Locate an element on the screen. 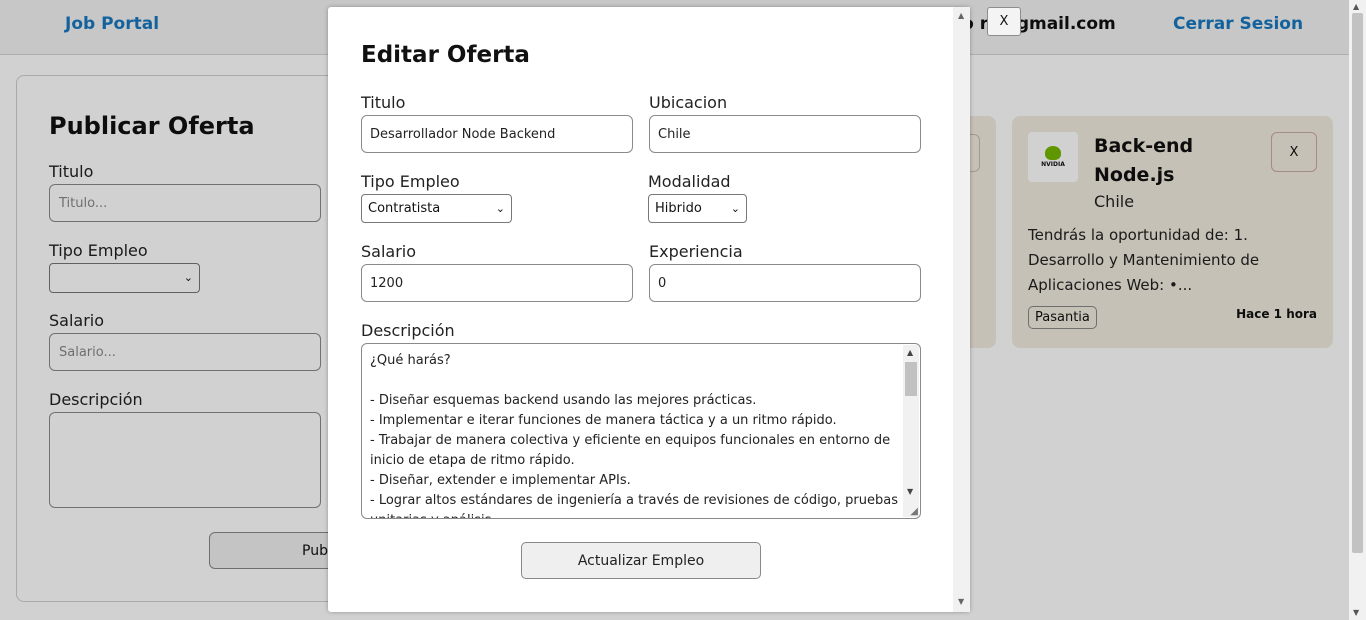 The height and width of the screenshot is (620, 1366). page-scrollbar: ▲ ▼ is located at coordinates (1357, 310).